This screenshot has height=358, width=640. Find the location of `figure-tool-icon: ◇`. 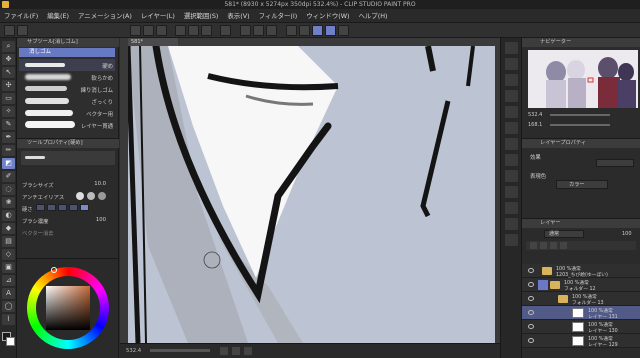

figure-tool-icon: ◇ is located at coordinates (8, 254).